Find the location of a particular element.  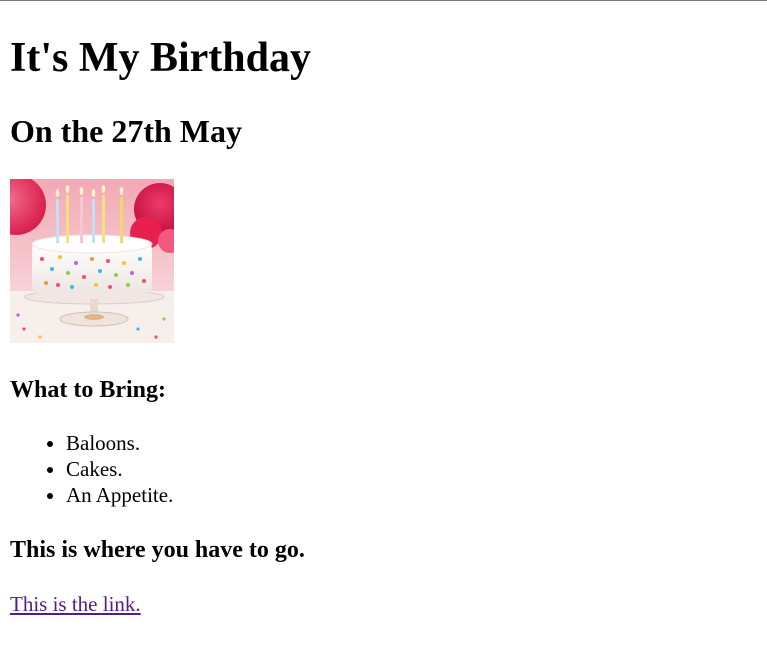

list-item: Baloons. is located at coordinates (119, 443).